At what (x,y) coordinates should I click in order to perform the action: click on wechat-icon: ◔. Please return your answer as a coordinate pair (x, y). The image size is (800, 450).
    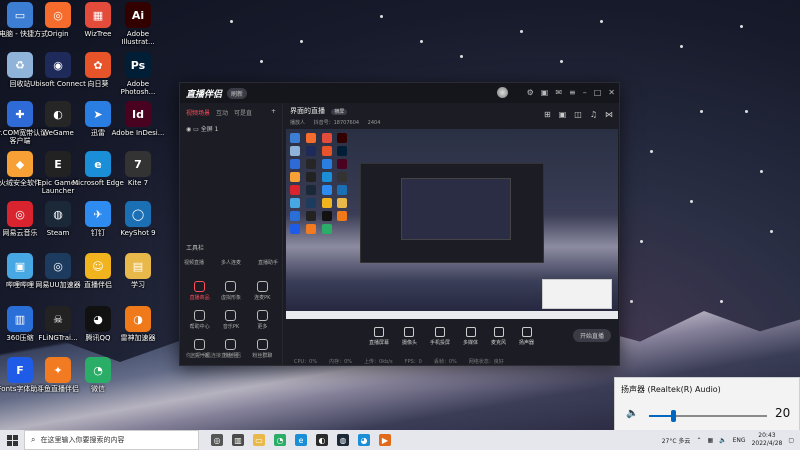
    Looking at the image, I should click on (280, 440).